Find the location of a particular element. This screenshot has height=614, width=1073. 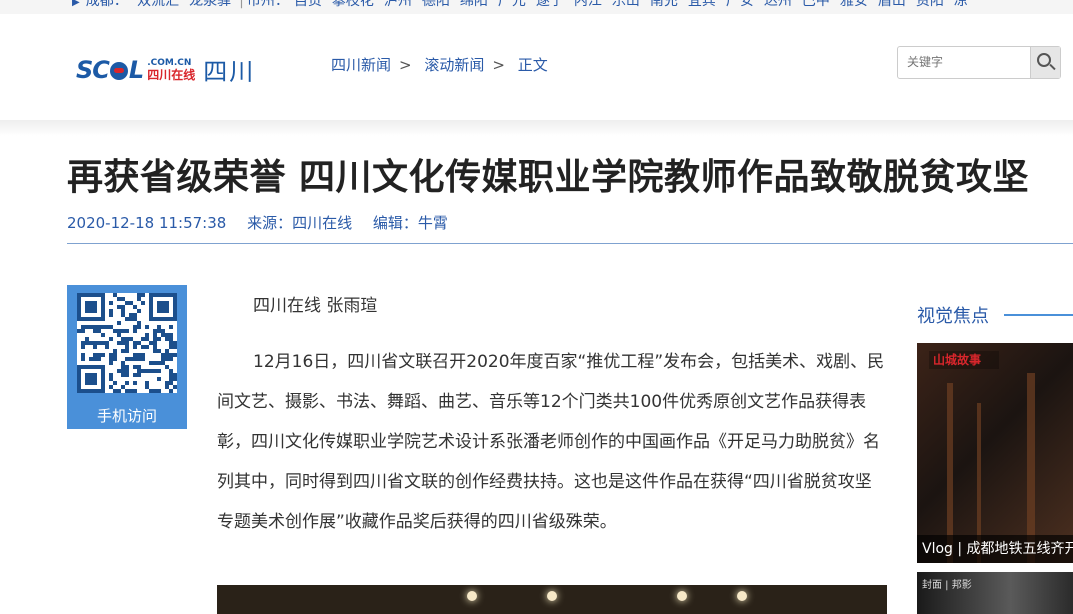

search-input is located at coordinates (966, 62).